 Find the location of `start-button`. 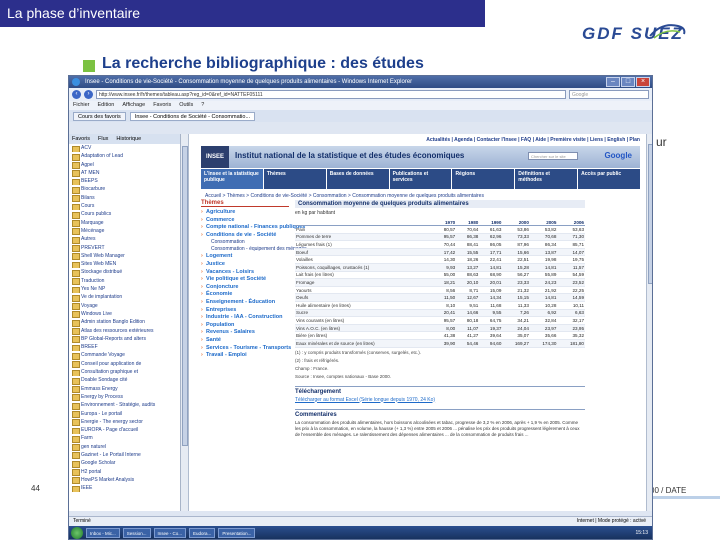

start-button is located at coordinates (77, 532).